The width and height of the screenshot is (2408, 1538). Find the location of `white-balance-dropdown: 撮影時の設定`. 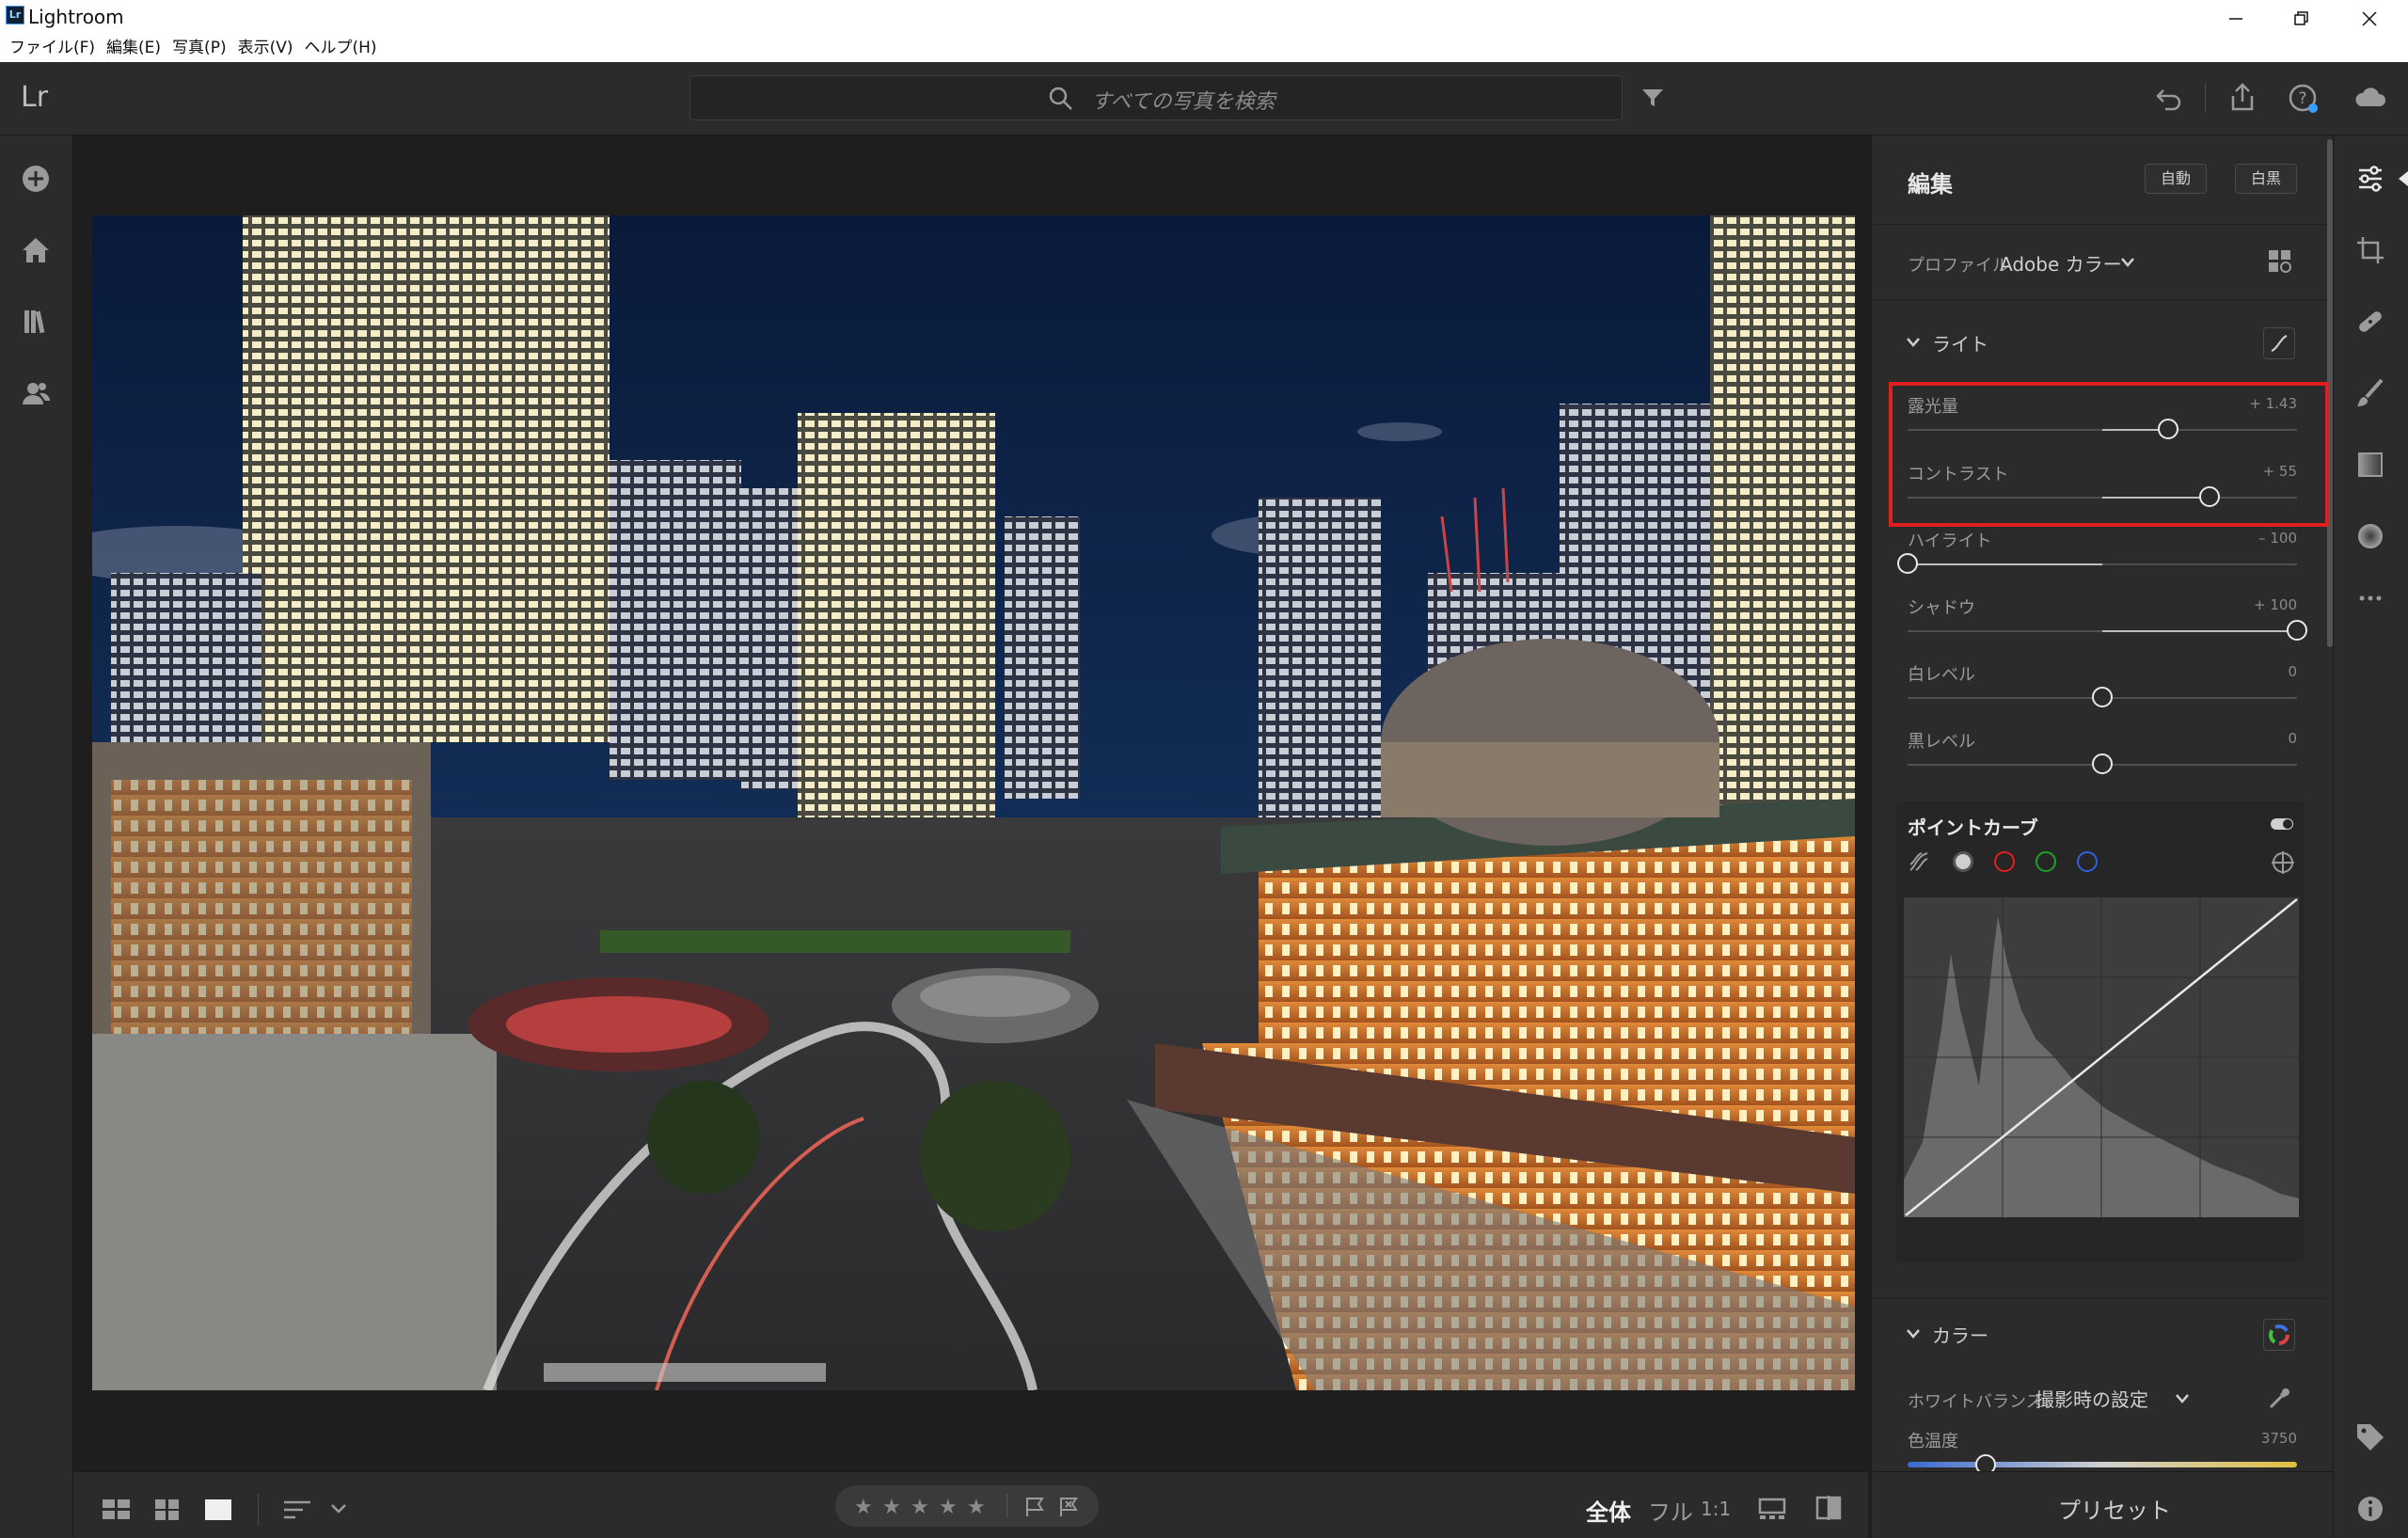

white-balance-dropdown: 撮影時の設定 is located at coordinates (2092, 1398).